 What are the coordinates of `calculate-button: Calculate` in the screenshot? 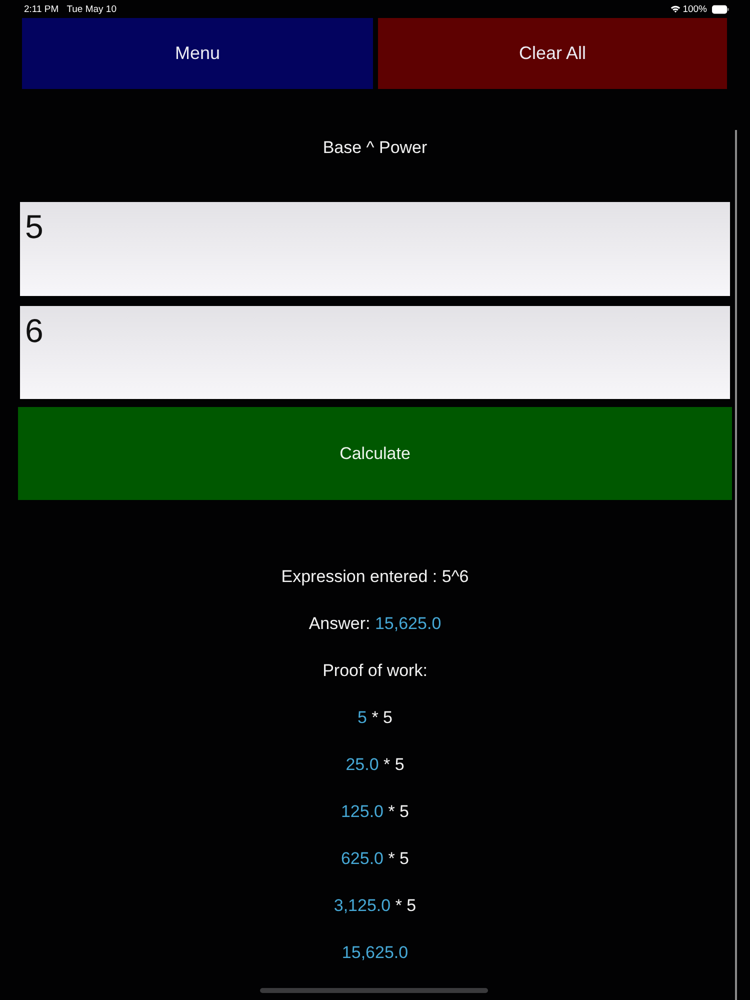 It's located at (375, 453).